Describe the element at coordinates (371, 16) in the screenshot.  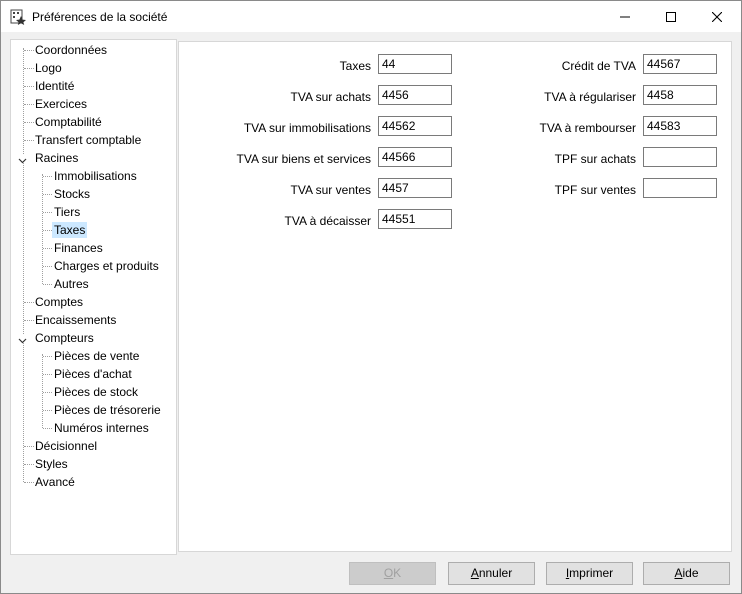
I see `title-bar: Préférences de la société` at that location.